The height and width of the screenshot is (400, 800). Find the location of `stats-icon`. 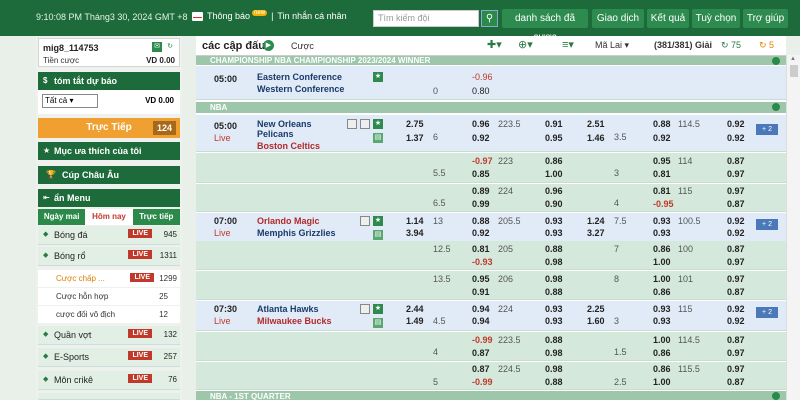

stats-icon is located at coordinates (352, 124).